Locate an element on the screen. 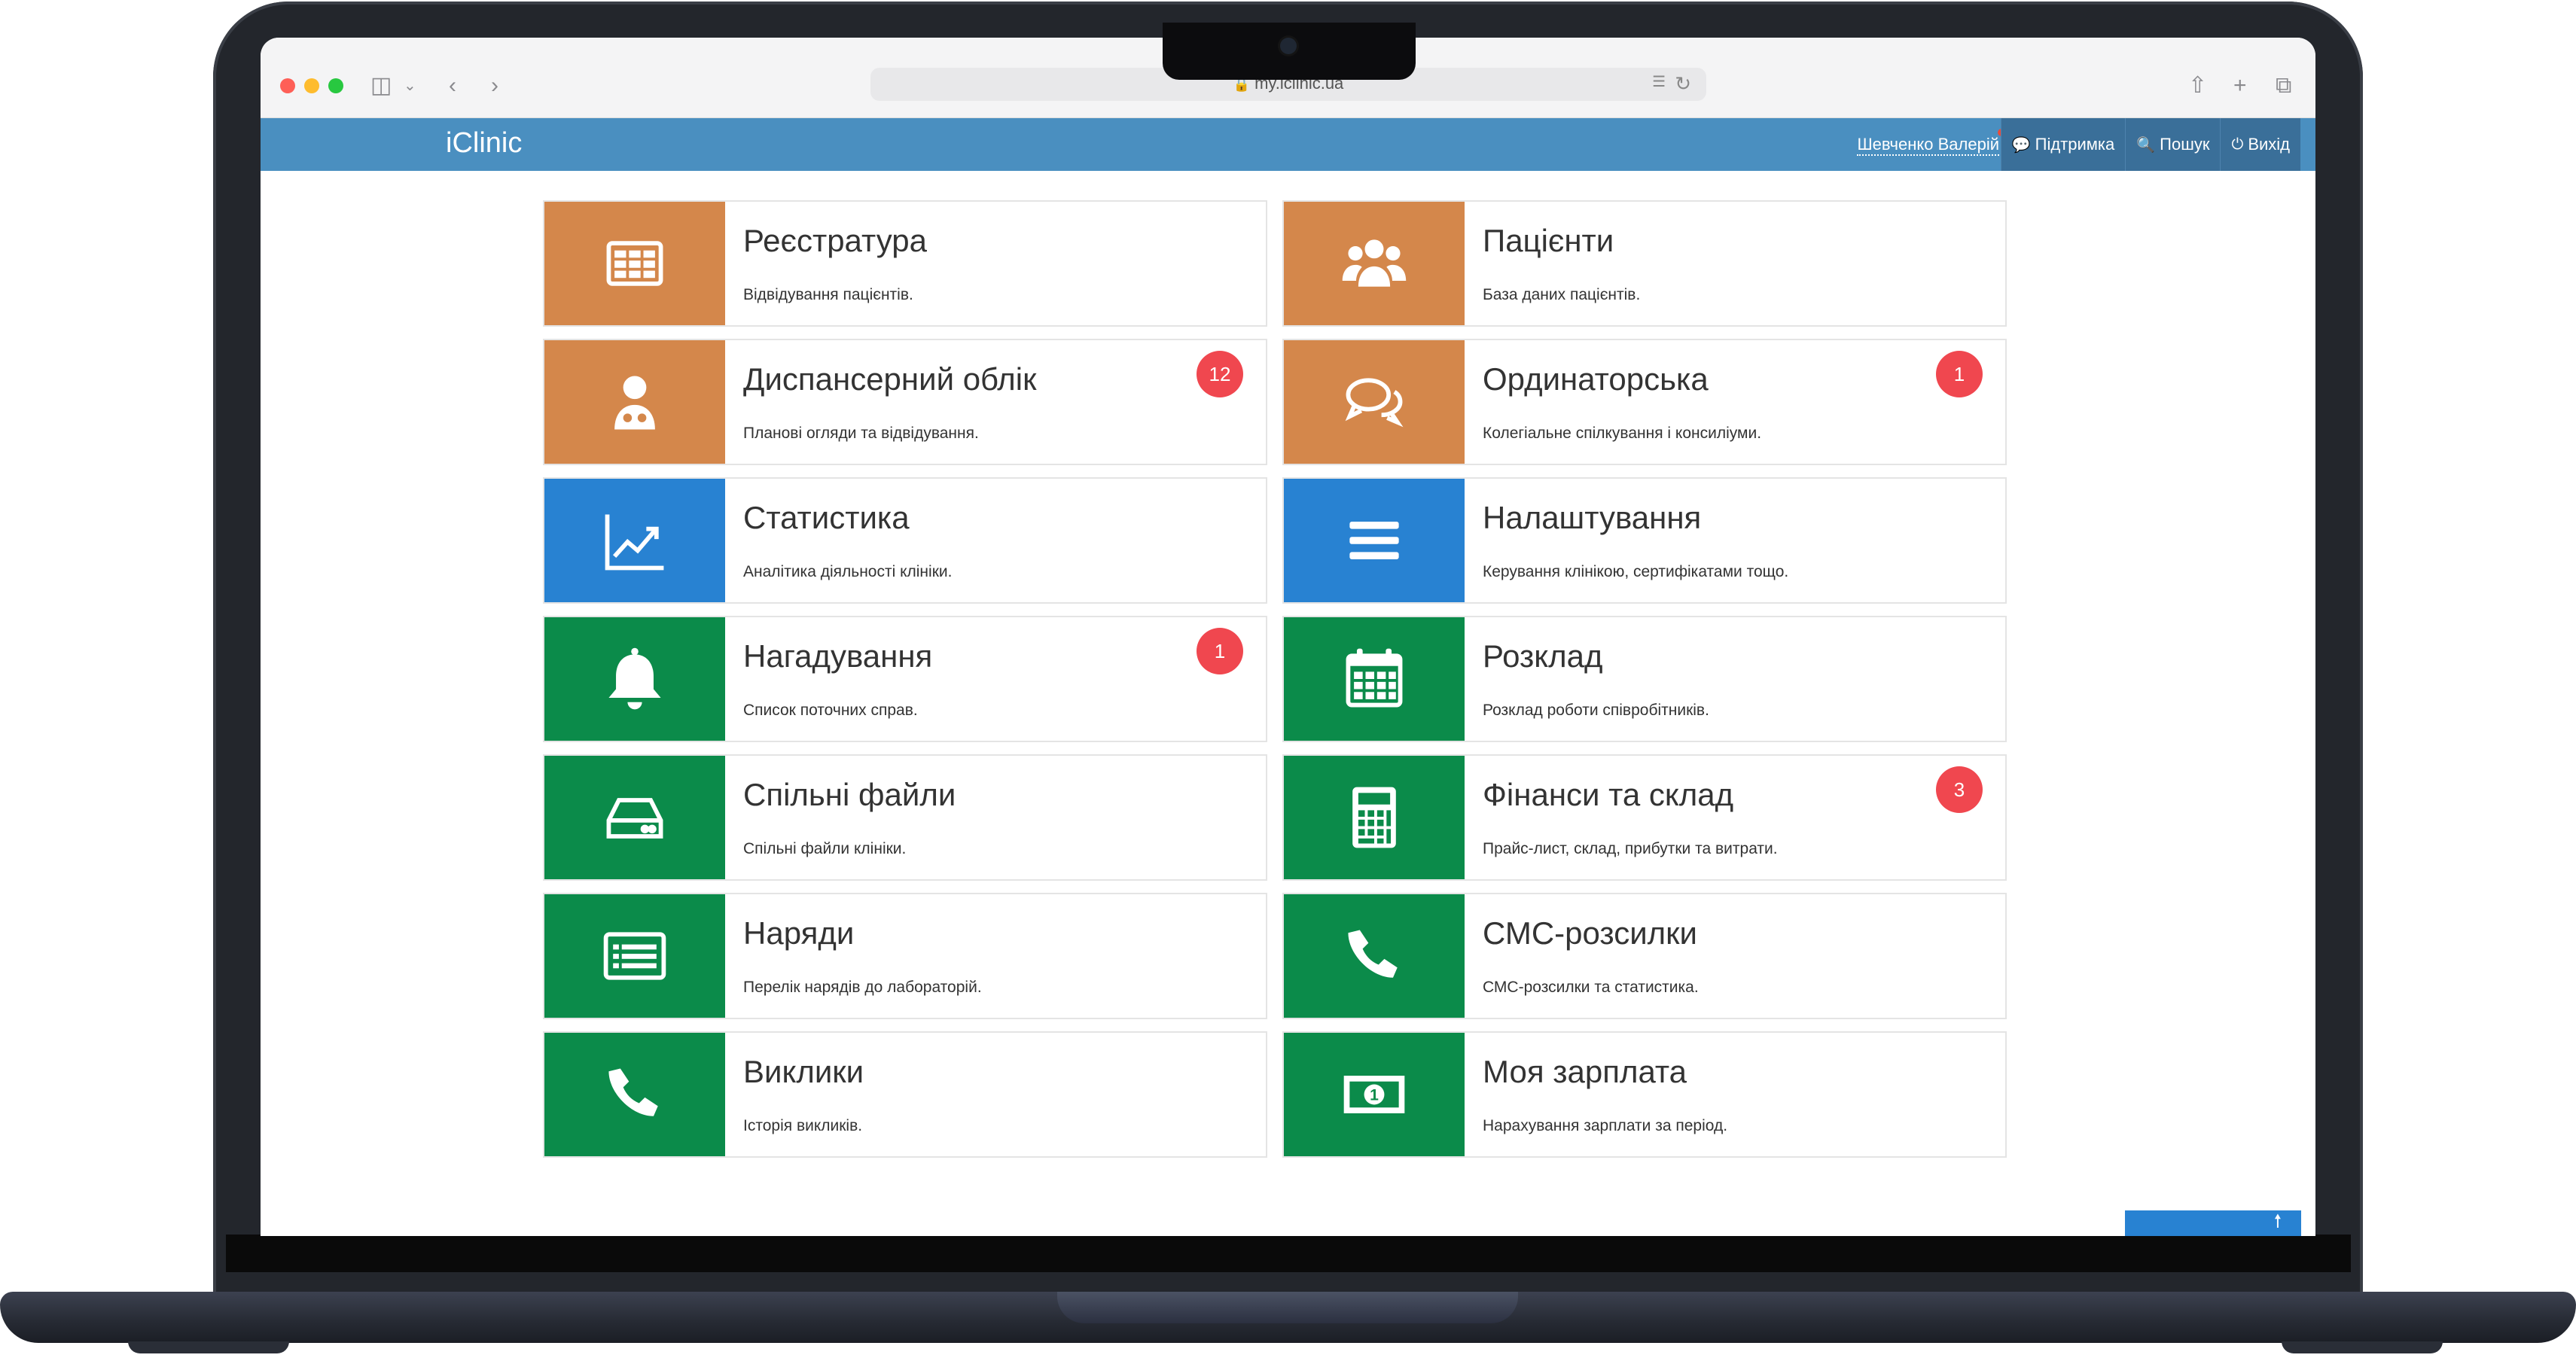 The image size is (2576, 1367). tile-description: СМС-розсилки та статистика. is located at coordinates (1591, 987).